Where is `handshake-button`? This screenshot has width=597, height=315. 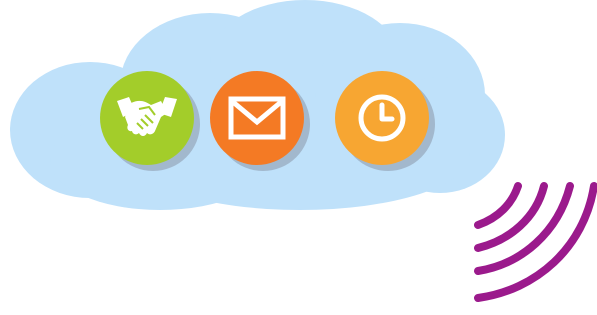 handshake-button is located at coordinates (147, 118).